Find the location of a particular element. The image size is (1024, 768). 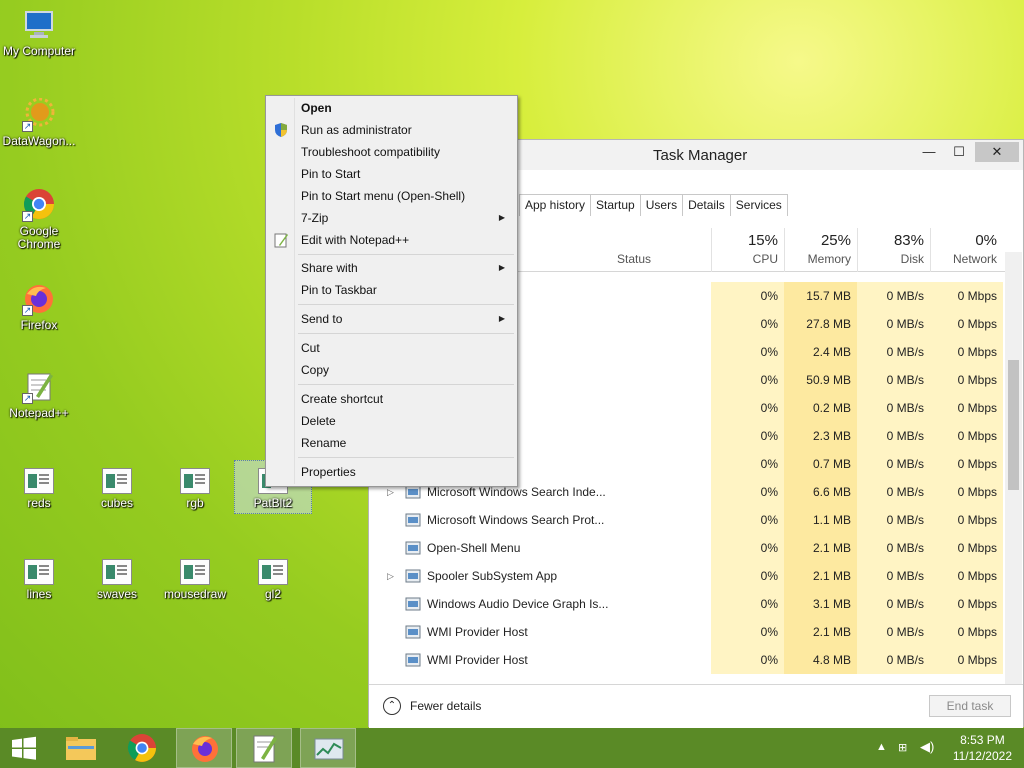

menu-item-share-with: Share with ▶ is located at coordinates (391, 268).